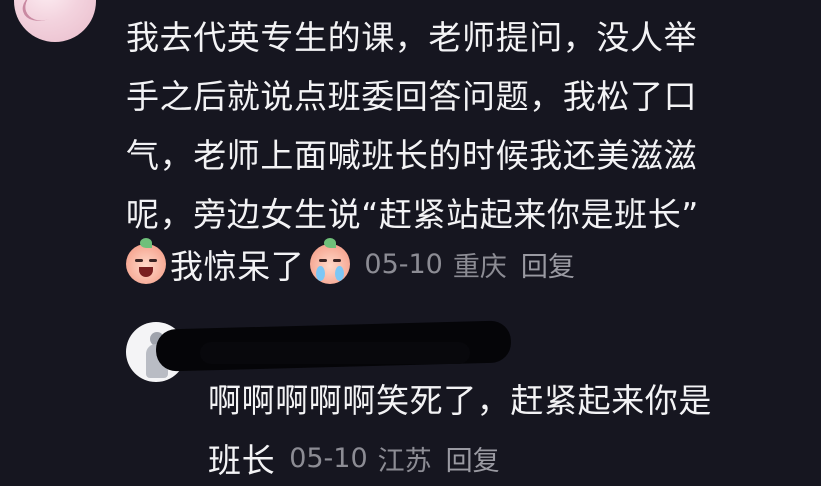 Image resolution: width=821 pixels, height=486 pixels. I want to click on comment-meta-row: 我惊呆了 05-10 重庆 回复, so click(350, 264).